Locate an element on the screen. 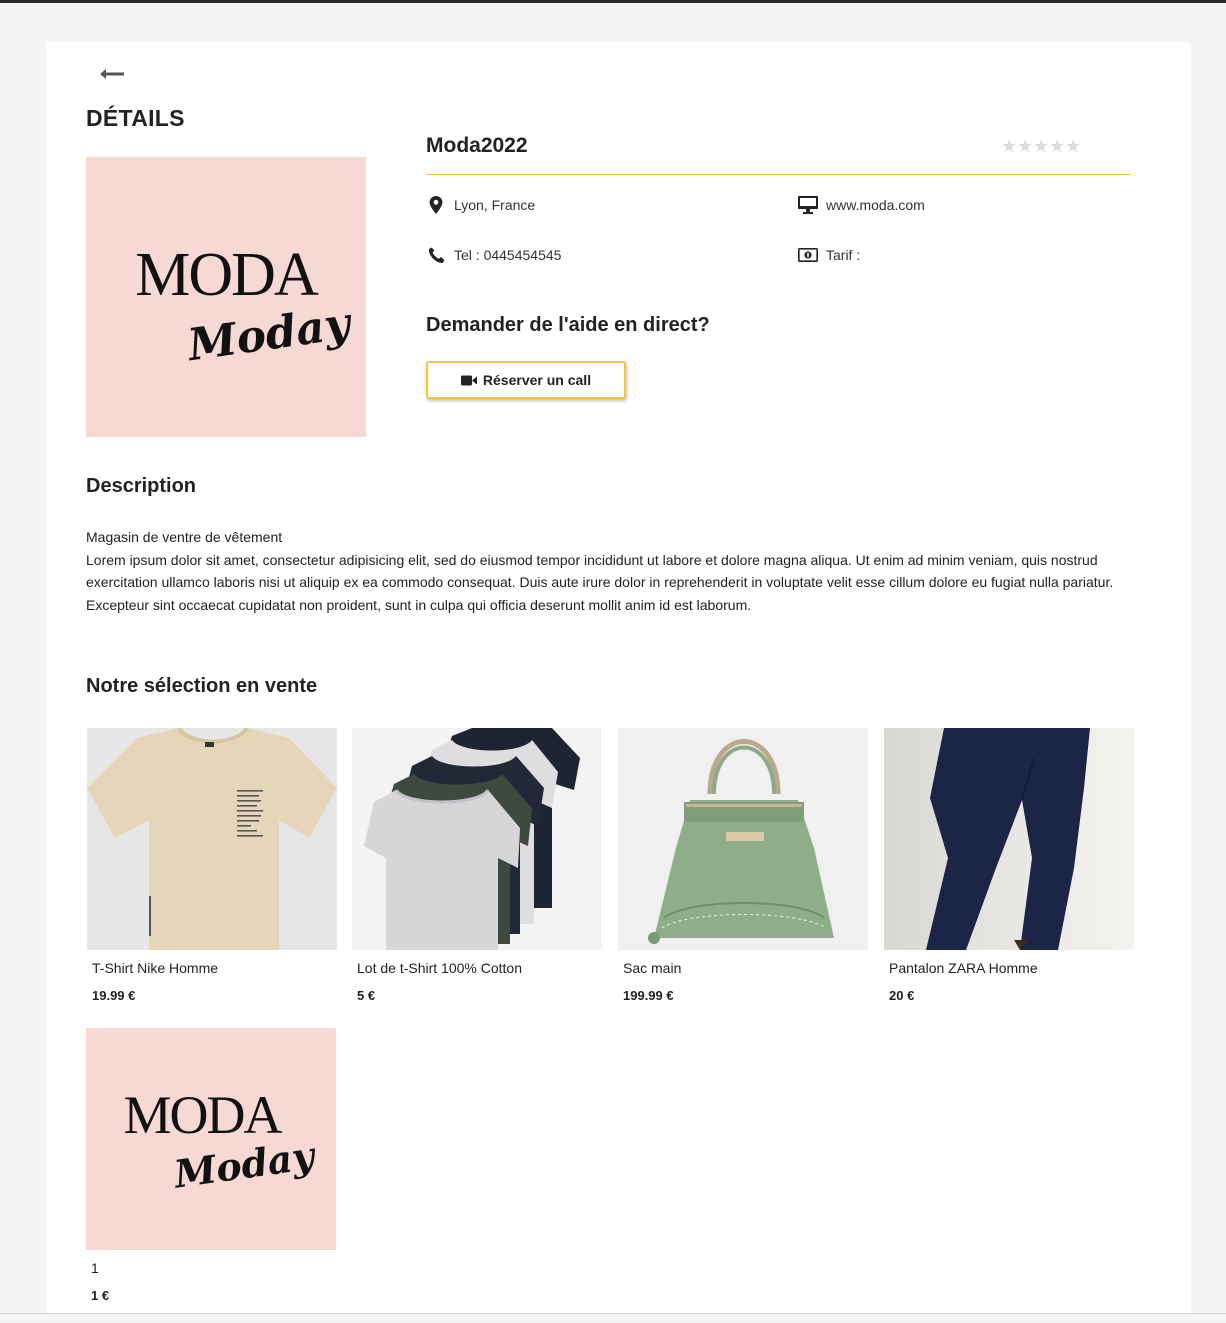  shop-phone: Tel : 0445454545 is located at coordinates (493, 255).